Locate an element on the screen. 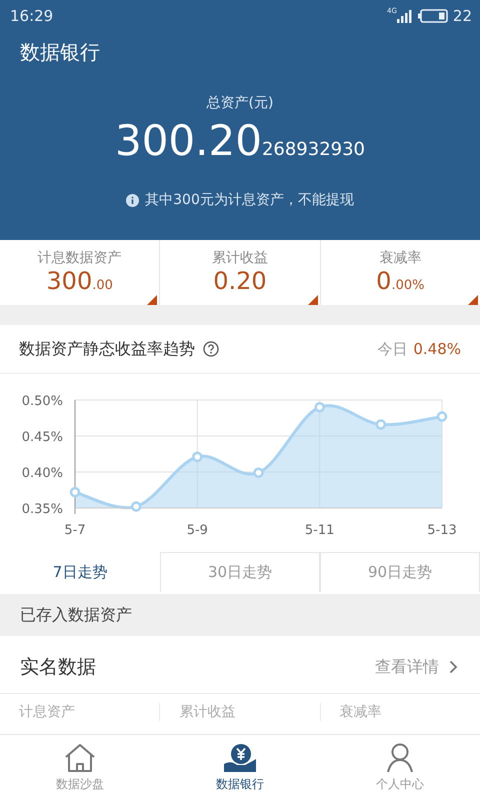 The width and height of the screenshot is (480, 800). x-axis-label: 5-11 is located at coordinates (319, 530).